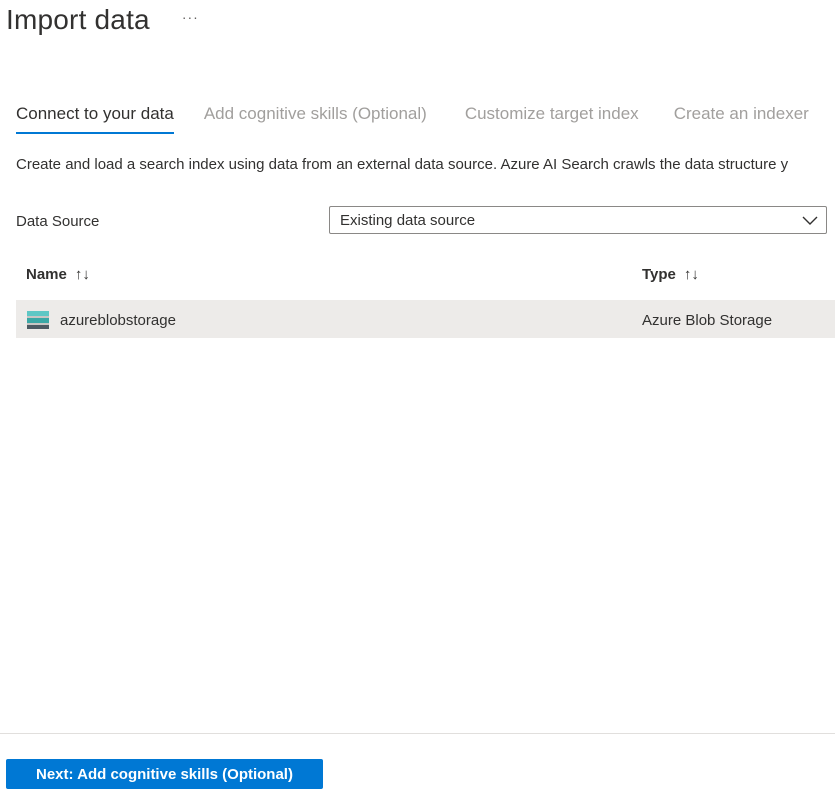 The image size is (835, 806). I want to click on tab-customize-target-index: Customize target index, so click(552, 119).